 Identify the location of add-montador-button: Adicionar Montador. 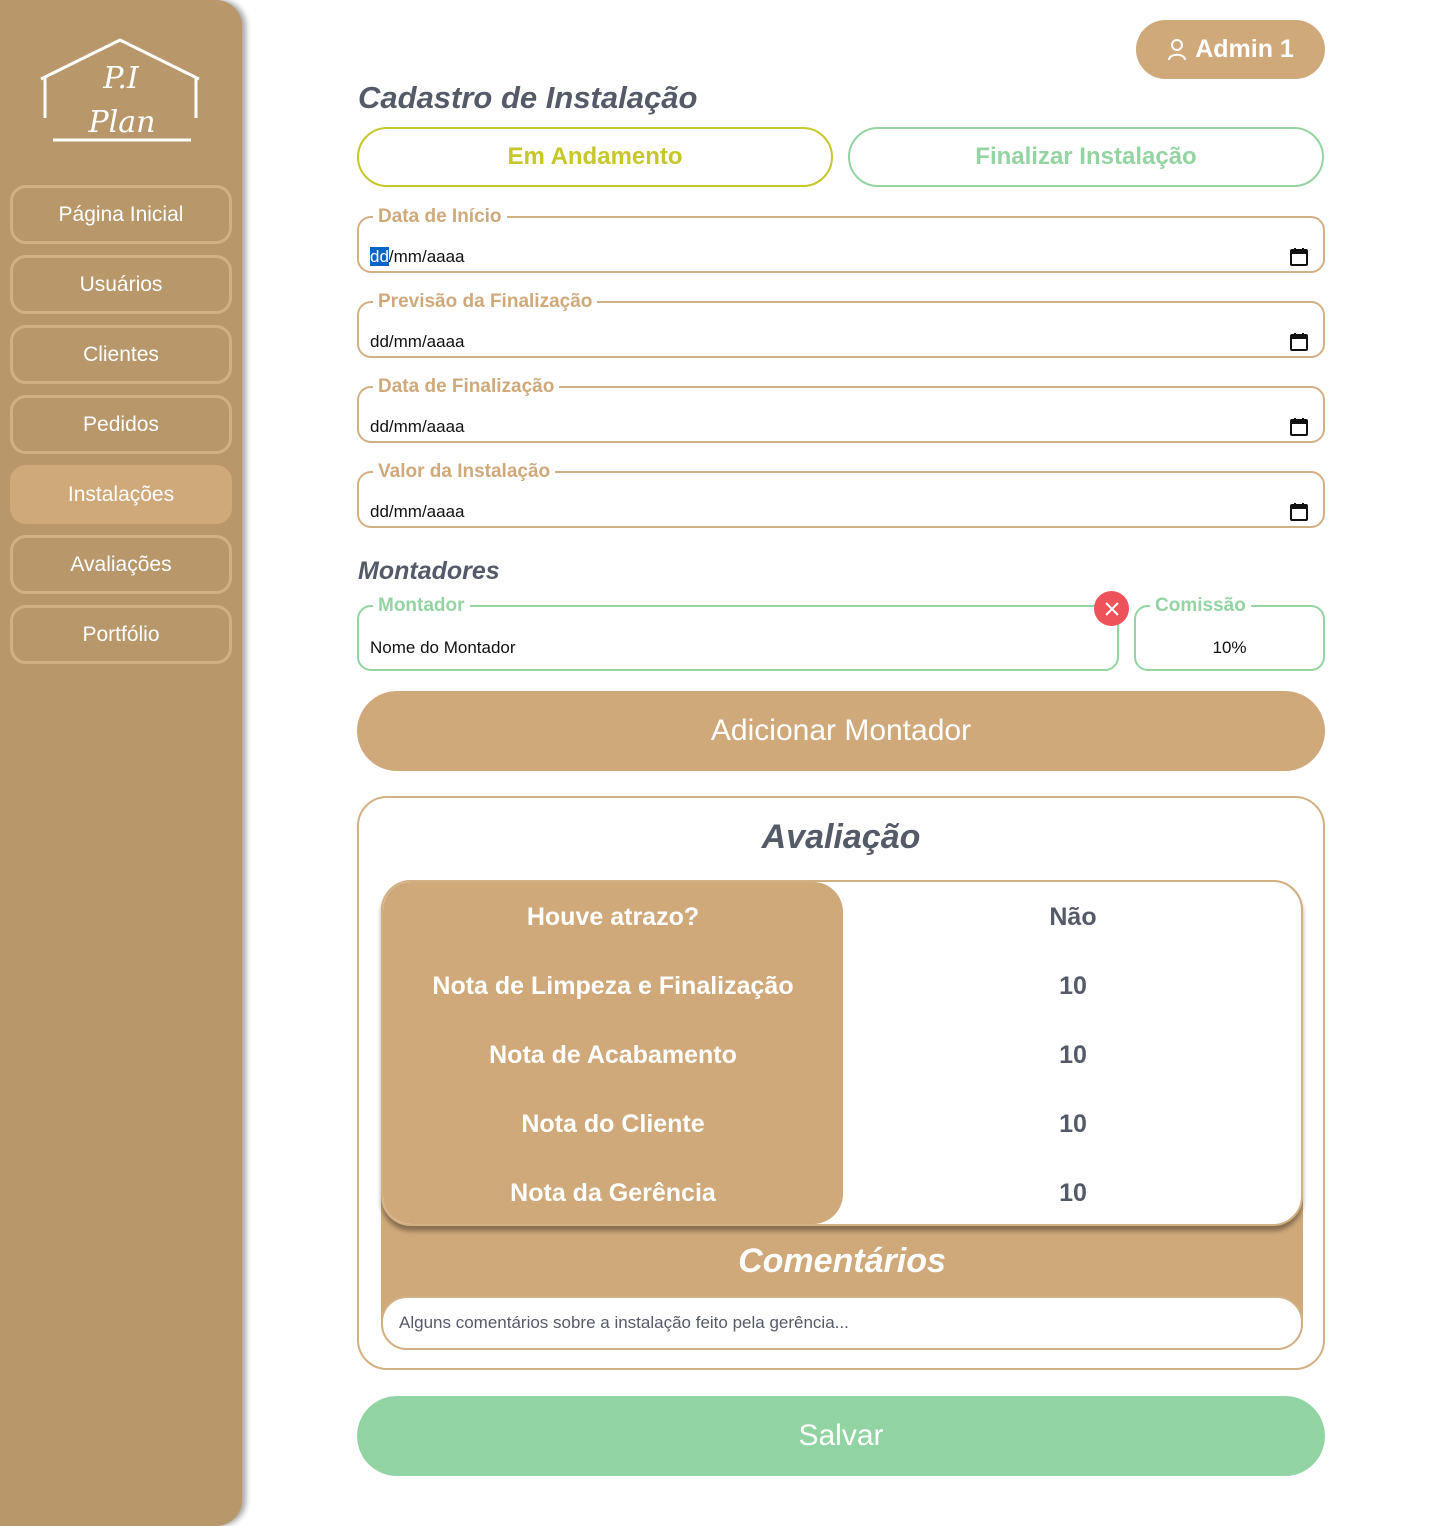
(841, 731).